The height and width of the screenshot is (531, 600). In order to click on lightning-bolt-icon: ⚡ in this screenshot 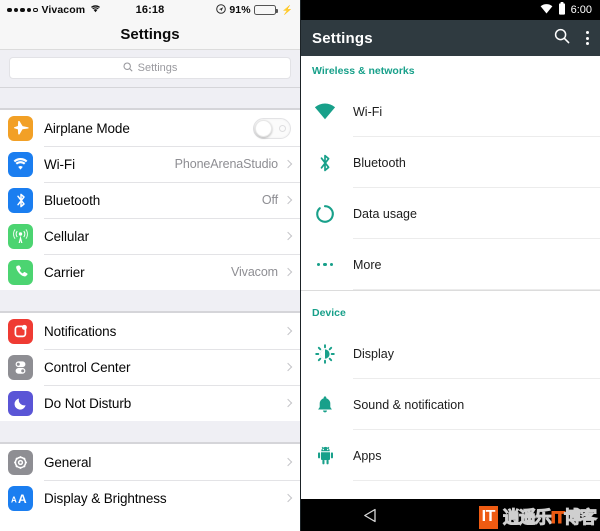, I will do `click(287, 9)`.